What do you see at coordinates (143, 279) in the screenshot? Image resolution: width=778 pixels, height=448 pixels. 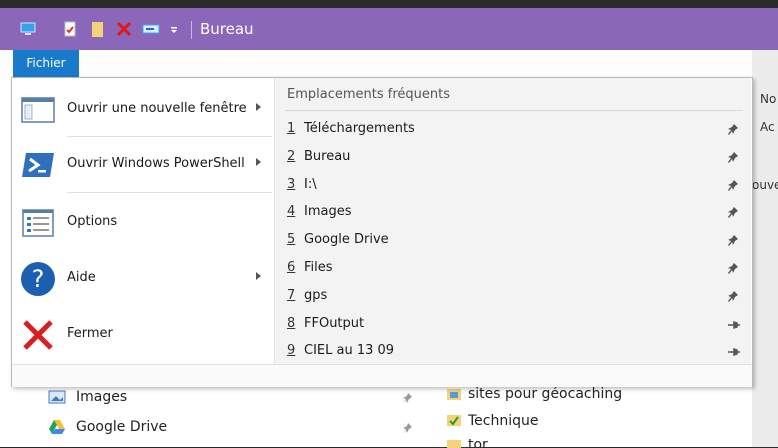 I see `help-command: ? Aide` at bounding box center [143, 279].